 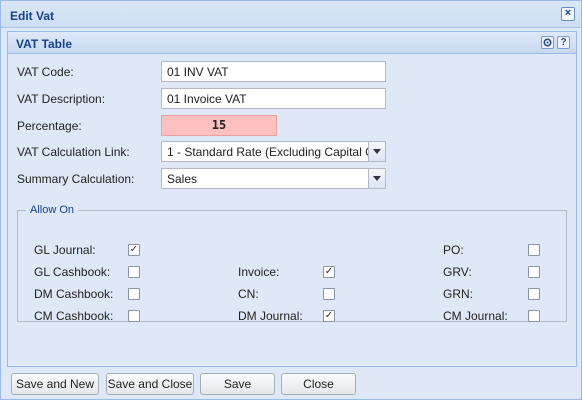 What do you see at coordinates (329, 272) in the screenshot?
I see `invoice-checkbox: ✓` at bounding box center [329, 272].